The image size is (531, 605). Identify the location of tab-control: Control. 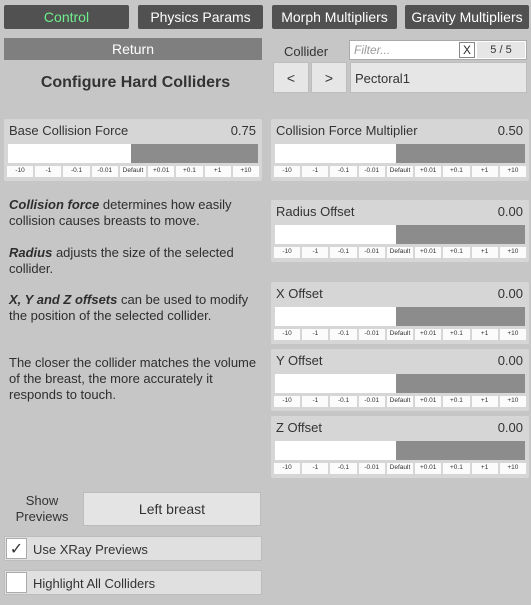
(66, 17).